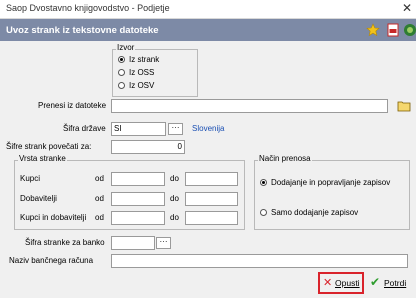  What do you see at coordinates (208, 30) in the screenshot?
I see `dialog-header: Uvoz strank iz tekstovne datoteke` at bounding box center [208, 30].